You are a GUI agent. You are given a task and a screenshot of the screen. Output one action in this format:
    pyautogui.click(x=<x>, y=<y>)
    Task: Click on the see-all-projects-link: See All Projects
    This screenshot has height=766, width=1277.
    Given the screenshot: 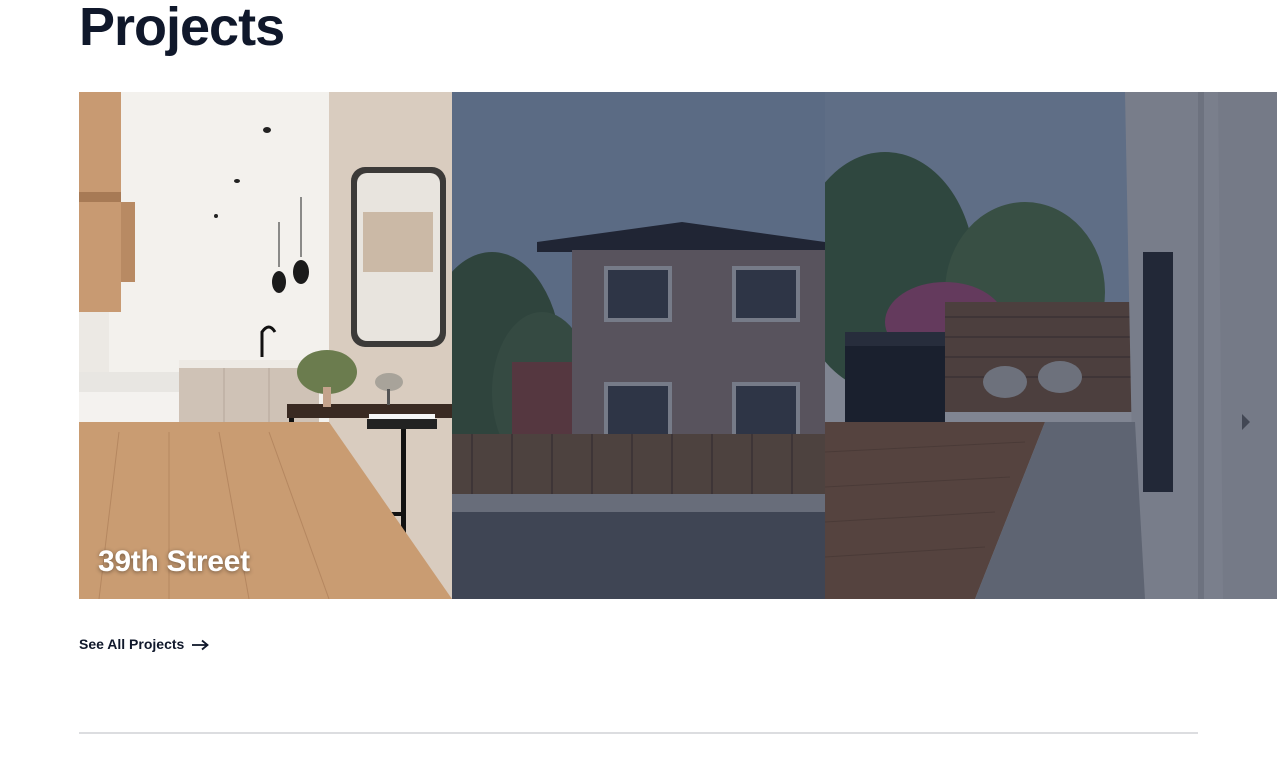 What is the action you would take?
    pyautogui.click(x=144, y=644)
    